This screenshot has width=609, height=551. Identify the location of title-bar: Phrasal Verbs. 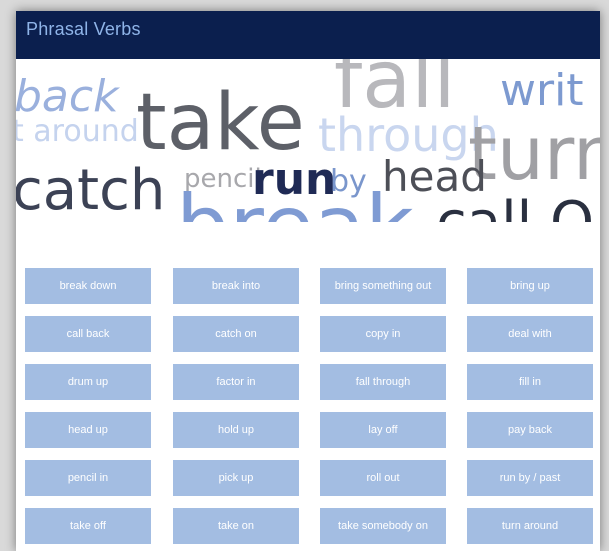
(308, 35).